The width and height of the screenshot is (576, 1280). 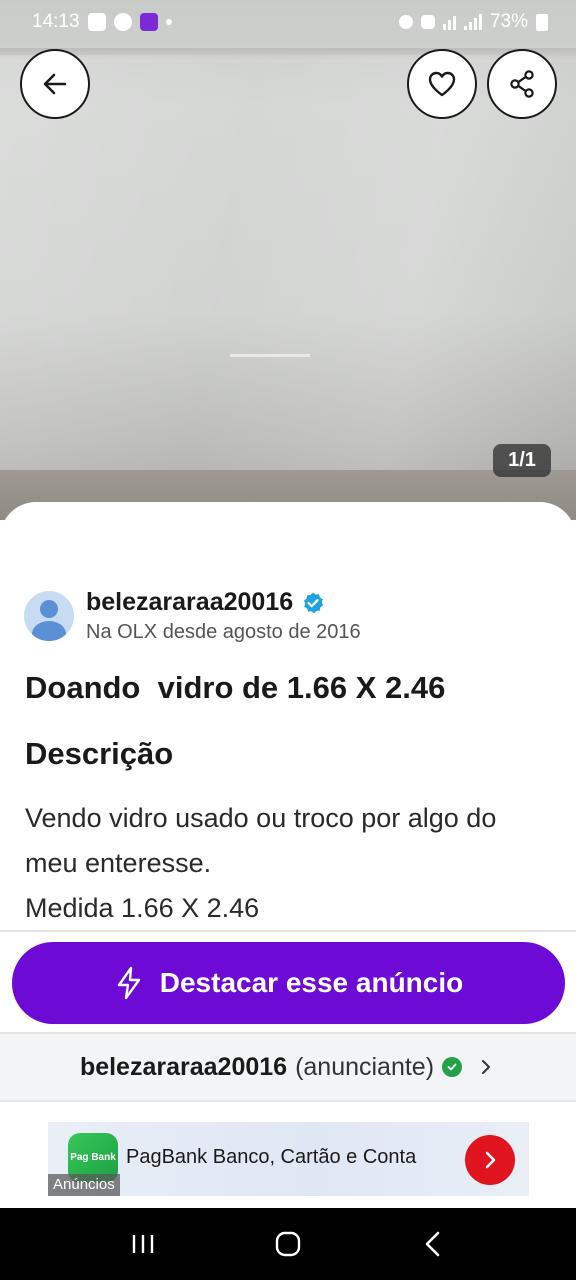 I want to click on alarm-icon, so click(x=405, y=22).